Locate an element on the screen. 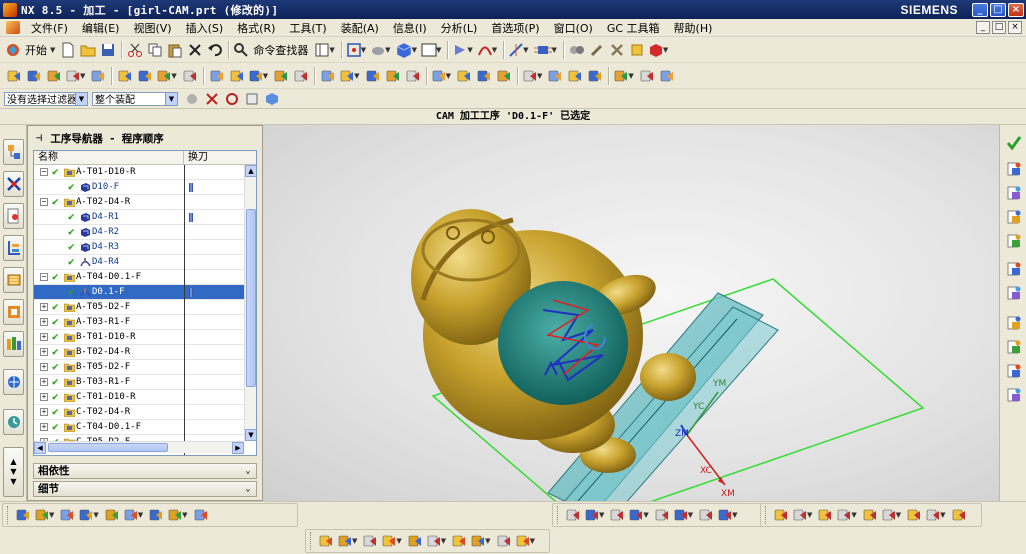 The image size is (1026, 554). assembly-button is located at coordinates (577, 50).